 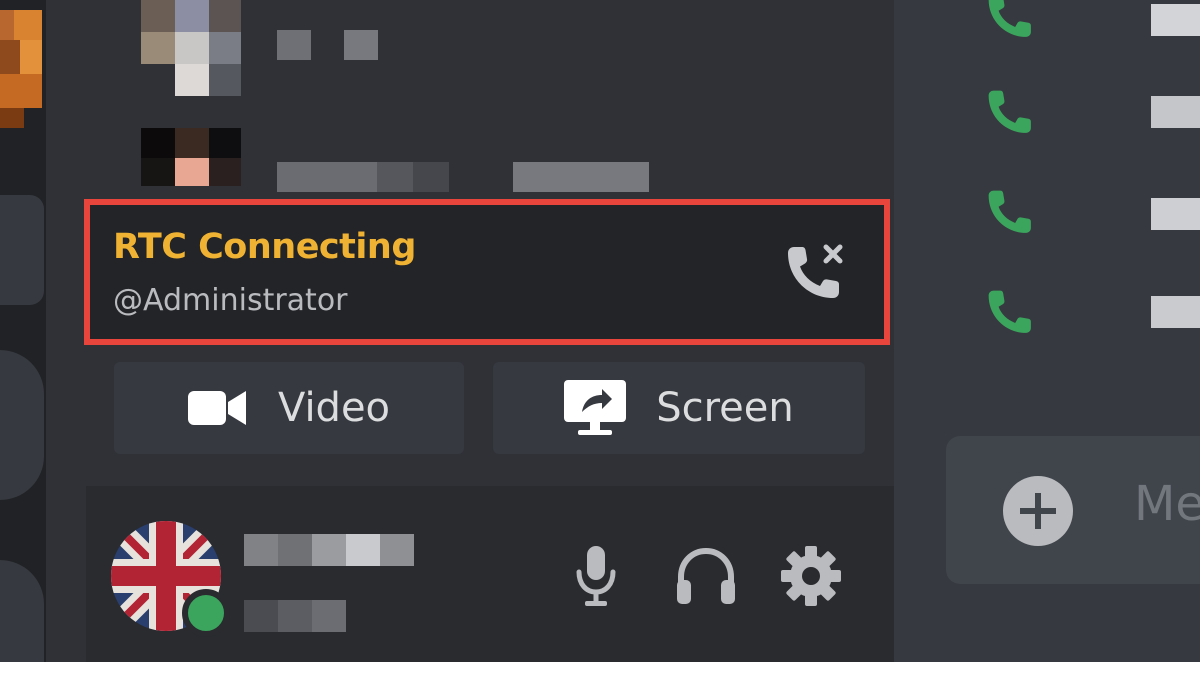 I want to click on plus-circle-icon, so click(x=1038, y=511).